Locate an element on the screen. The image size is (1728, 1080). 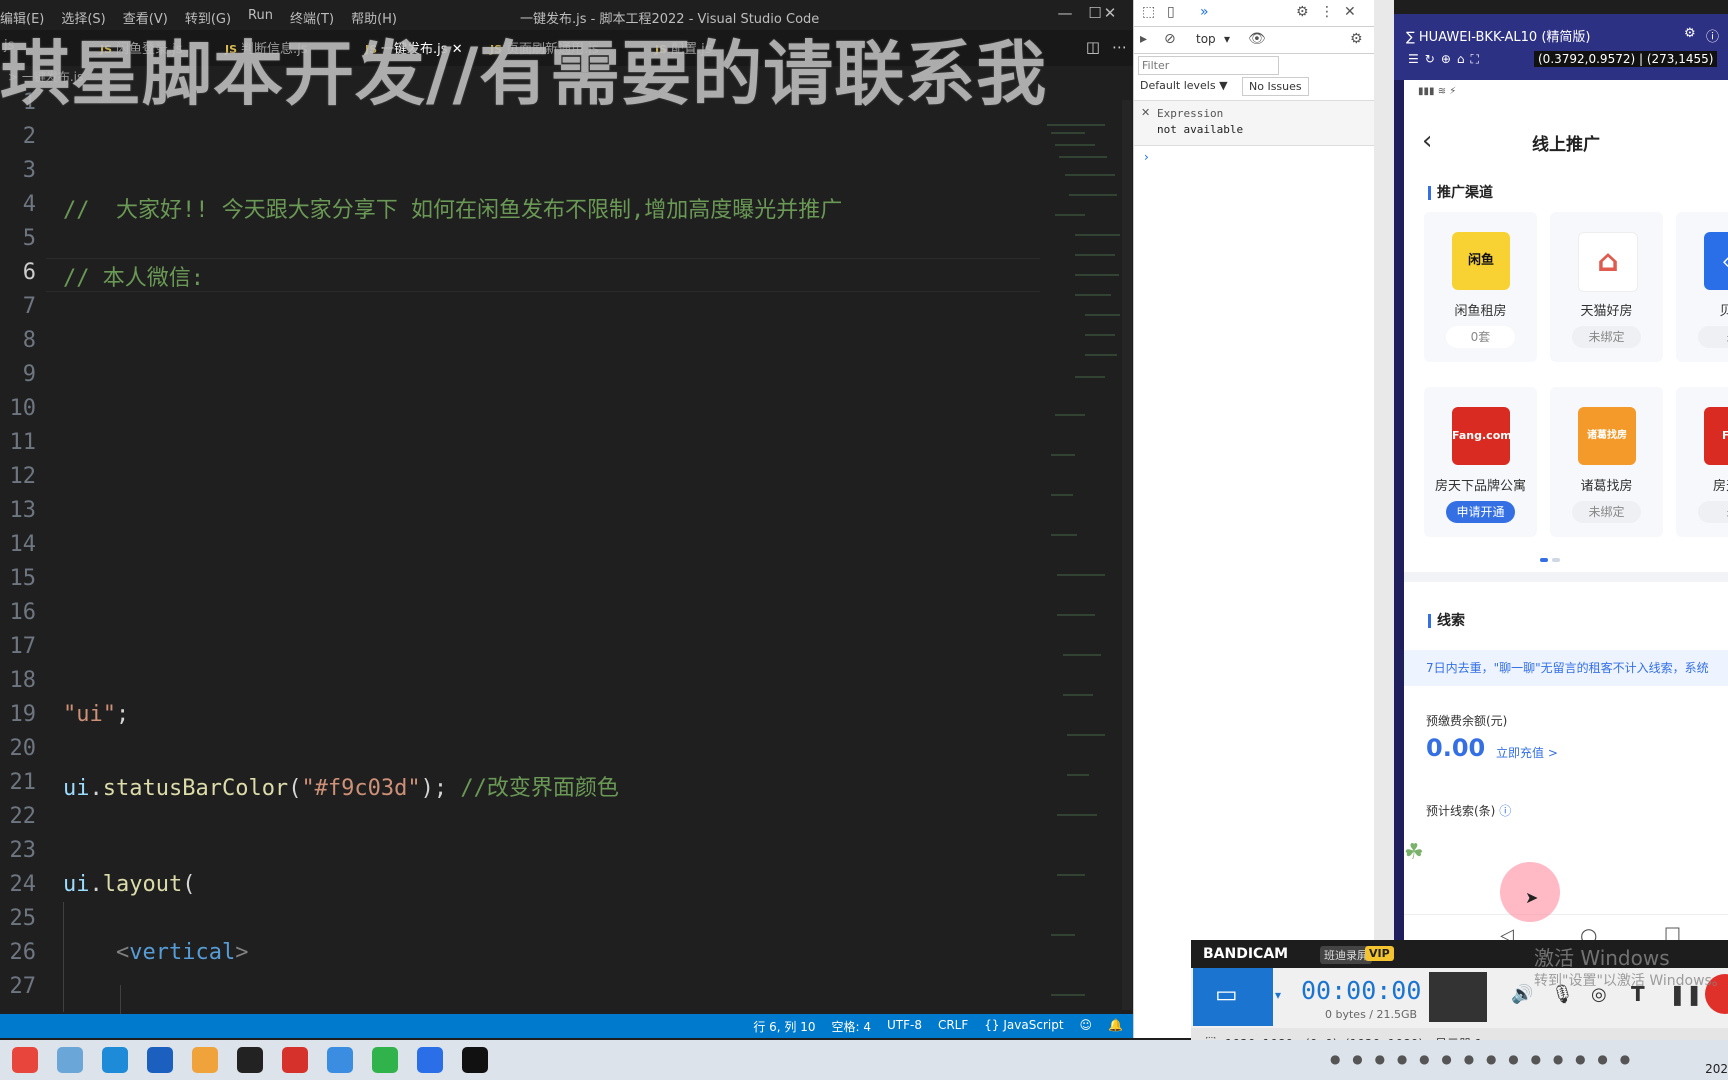
line-number: 26 is located at coordinates (18, 952).